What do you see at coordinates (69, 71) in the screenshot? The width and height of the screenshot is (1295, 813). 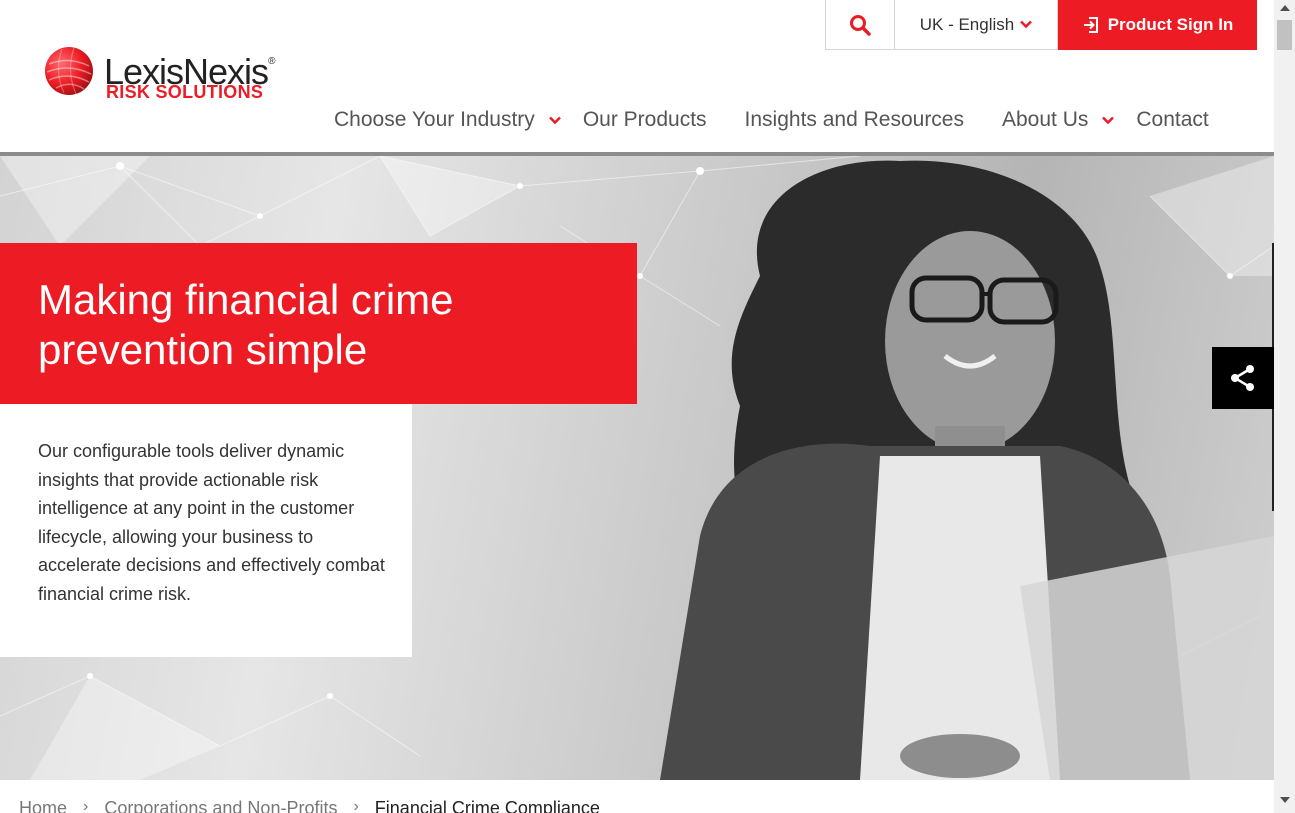 I see `logo-globe-icon` at bounding box center [69, 71].